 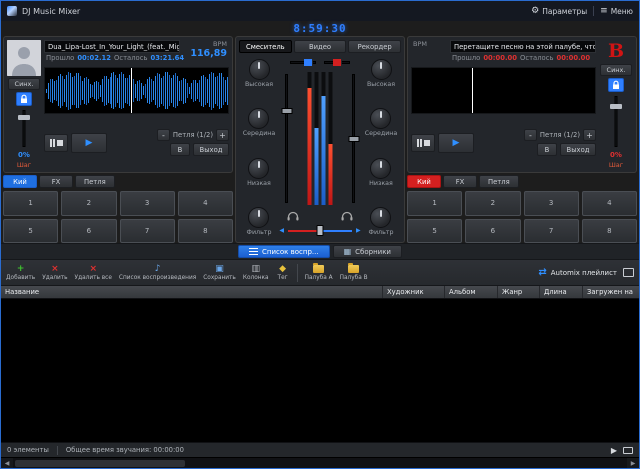 What do you see at coordinates (219, 272) in the screenshot?
I see `save-button: ▣ Сохранить` at bounding box center [219, 272].